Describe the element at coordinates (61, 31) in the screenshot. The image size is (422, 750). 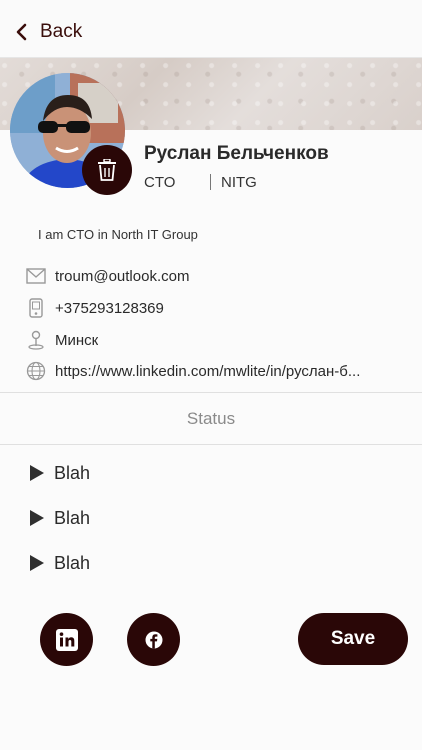
I see `back-label: Back` at that location.